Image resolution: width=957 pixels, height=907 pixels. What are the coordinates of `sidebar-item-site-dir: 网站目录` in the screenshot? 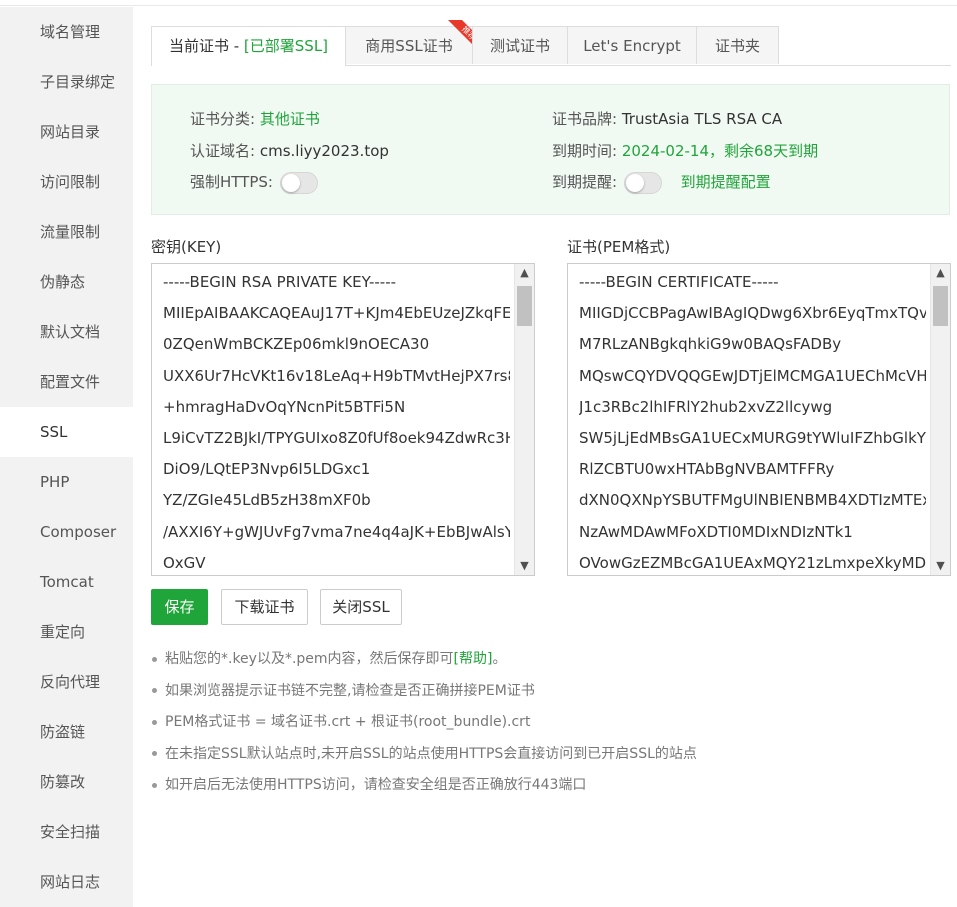 It's located at (66, 132).